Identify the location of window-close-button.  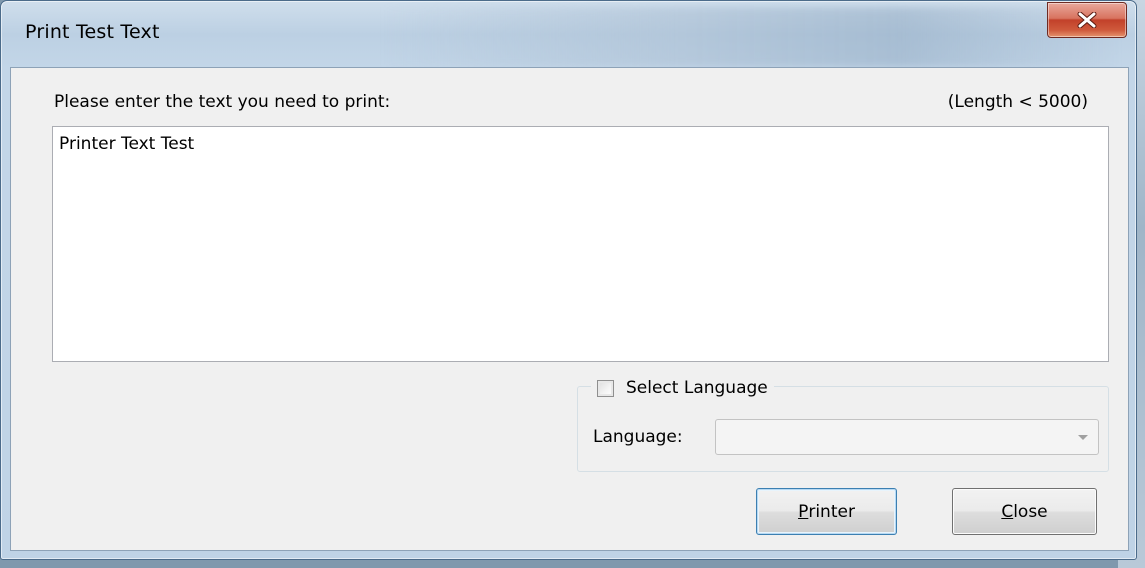
(1087, 20).